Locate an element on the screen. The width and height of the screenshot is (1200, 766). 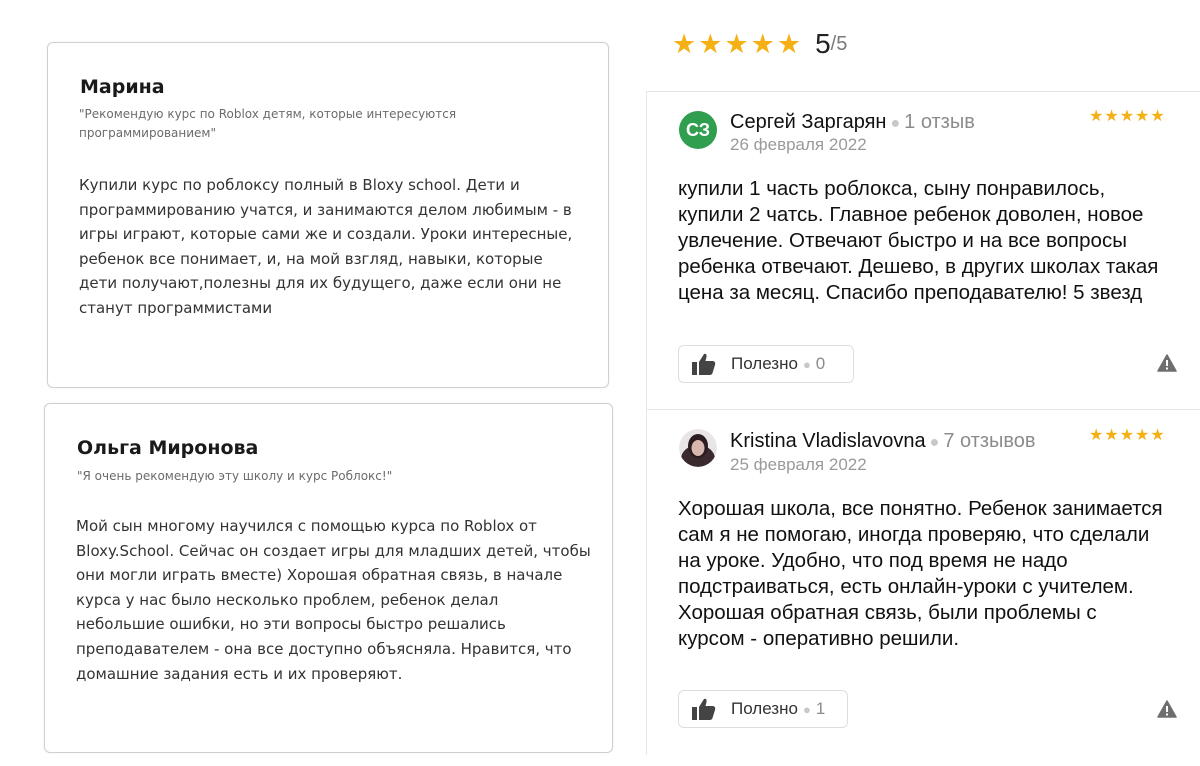
helpful-count: 0 is located at coordinates (820, 363).